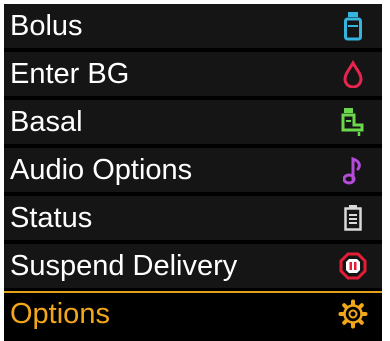 The height and width of the screenshot is (341, 390). Describe the element at coordinates (70, 73) in the screenshot. I see `menu-item-label: Enter BG` at that location.